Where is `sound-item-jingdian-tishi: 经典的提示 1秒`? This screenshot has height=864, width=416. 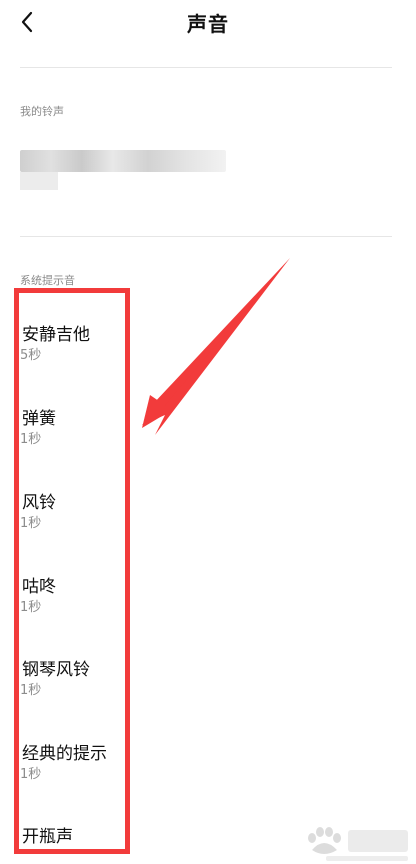 sound-item-jingdian-tishi: 经典的提示 1秒 is located at coordinates (200, 769).